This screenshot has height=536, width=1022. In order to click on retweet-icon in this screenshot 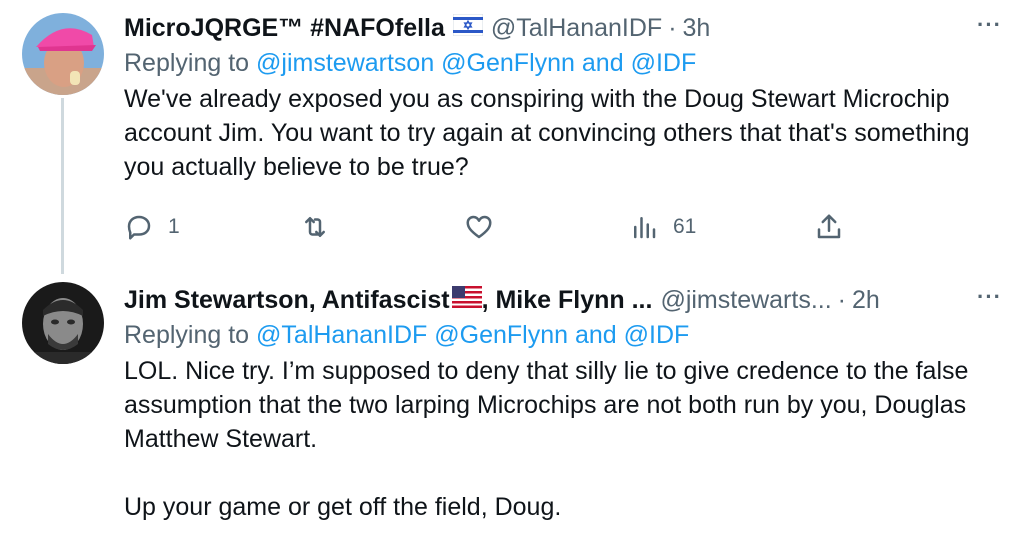, I will do `click(315, 227)`.